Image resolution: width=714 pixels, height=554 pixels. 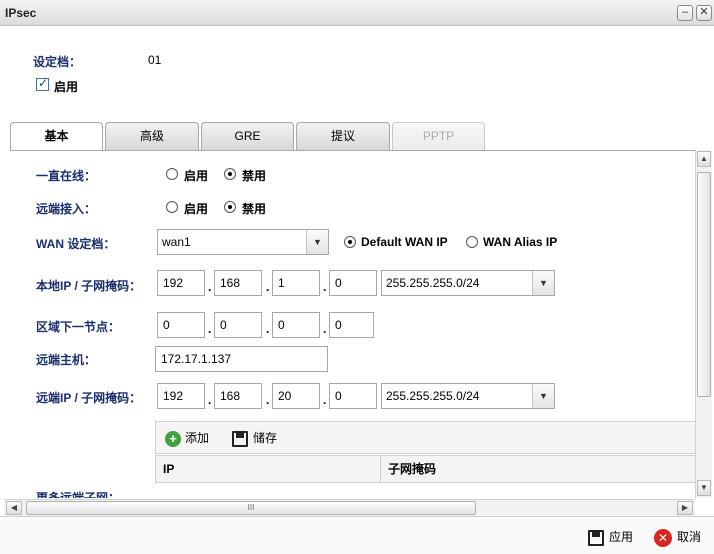 I want to click on more-remote-subnets-label: 更多远端子网：, so click(x=78, y=494).